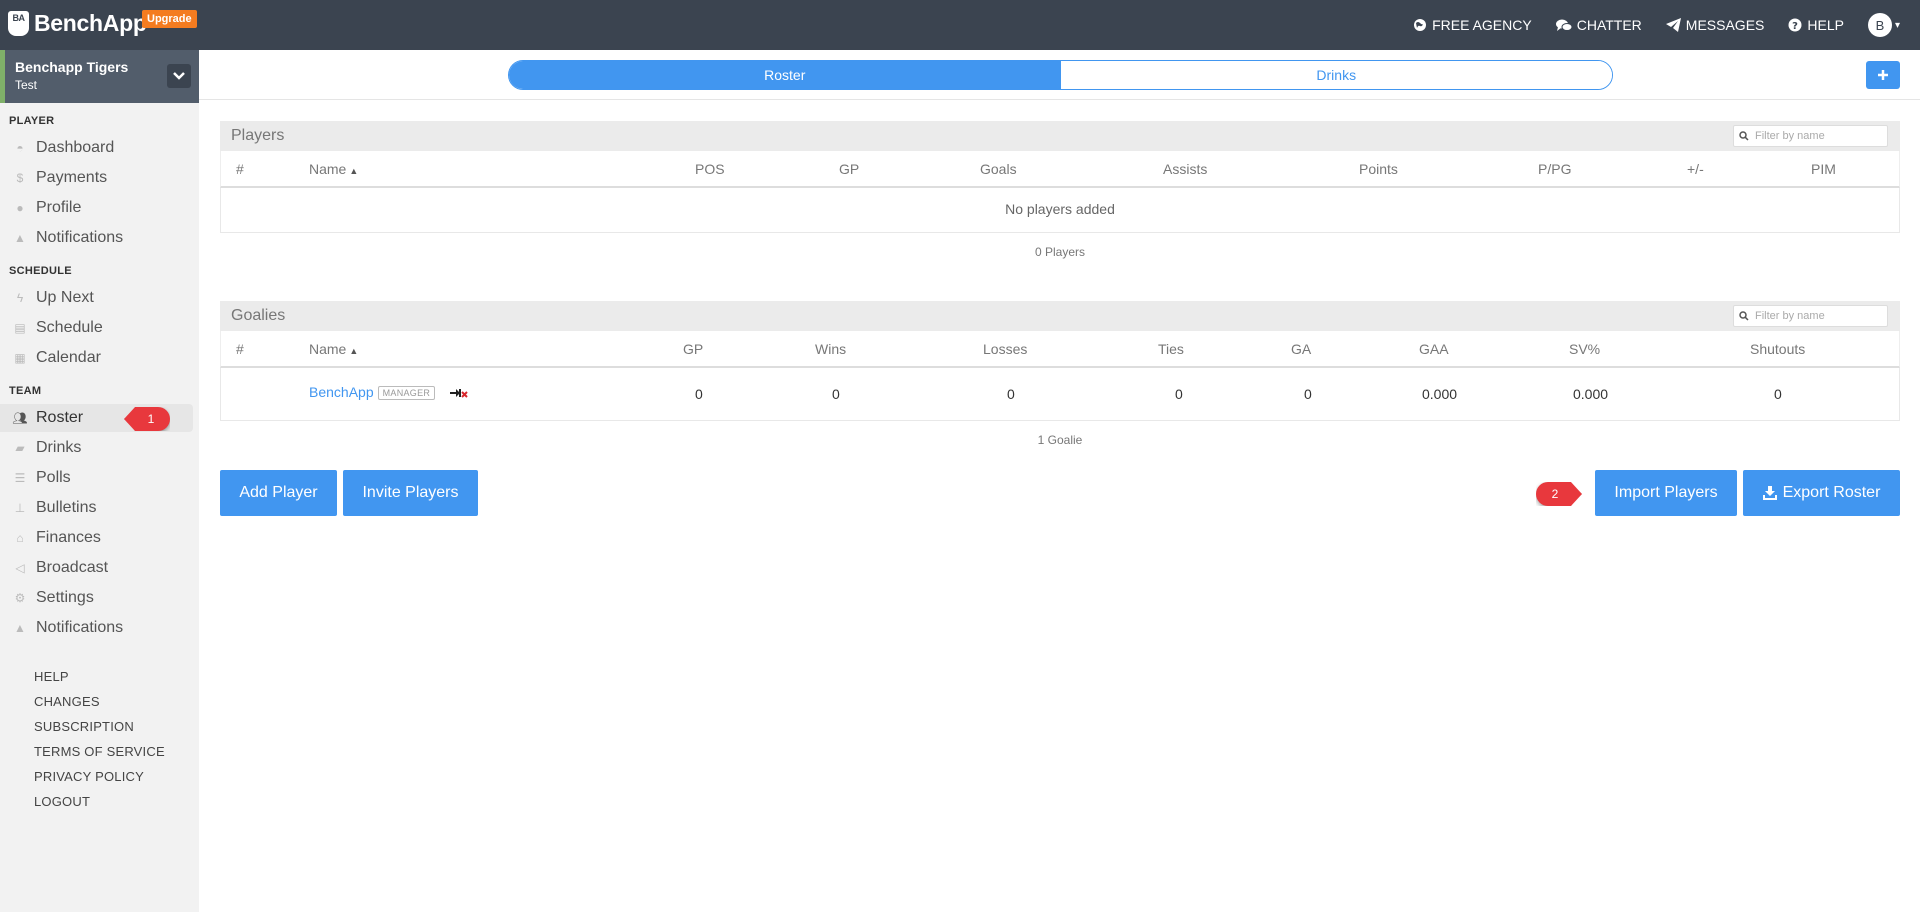 This screenshot has height=912, width=1920. Describe the element at coordinates (18, 23) in the screenshot. I see `logo-mark: BA` at that location.